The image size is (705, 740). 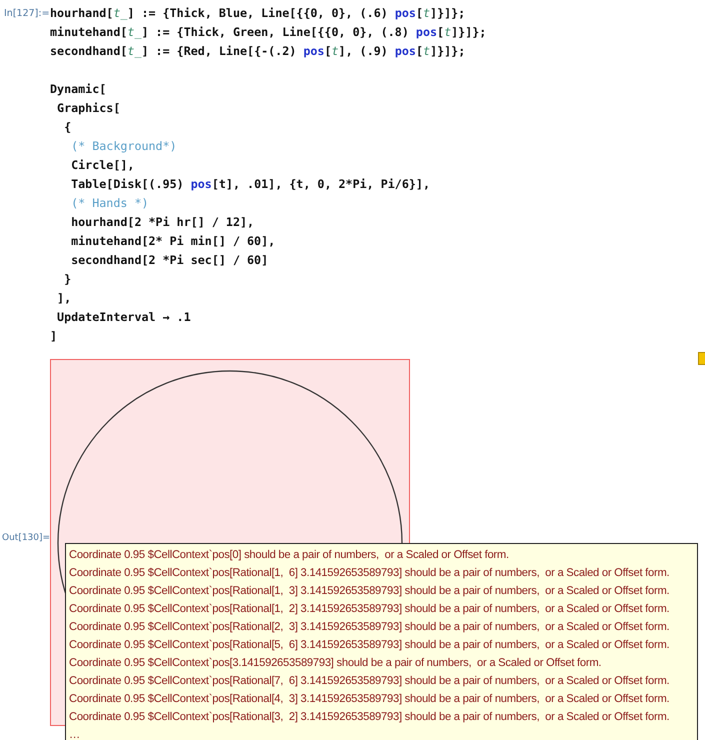 I want to click on code-line: }, so click(x=67, y=279).